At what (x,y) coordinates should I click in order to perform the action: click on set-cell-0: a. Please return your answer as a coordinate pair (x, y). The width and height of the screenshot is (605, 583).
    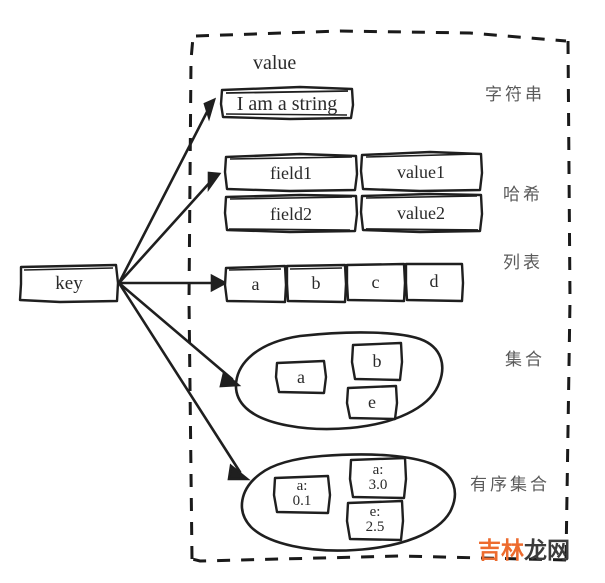
    Looking at the image, I should click on (301, 376).